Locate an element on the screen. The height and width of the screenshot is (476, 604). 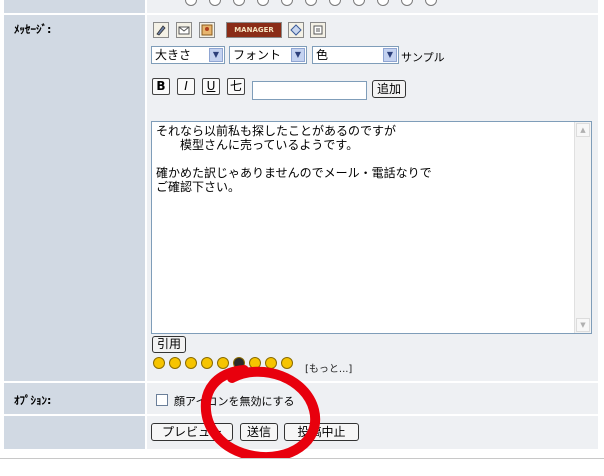
image-icon is located at coordinates (207, 30).